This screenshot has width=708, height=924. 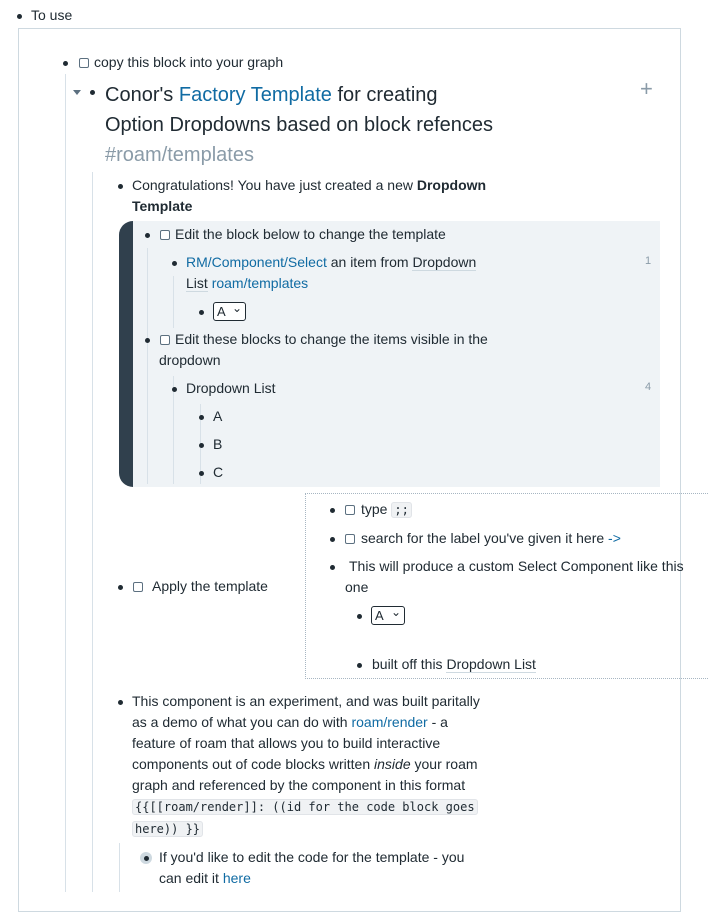 What do you see at coordinates (439, 722) in the screenshot?
I see `experiment-text: - a` at bounding box center [439, 722].